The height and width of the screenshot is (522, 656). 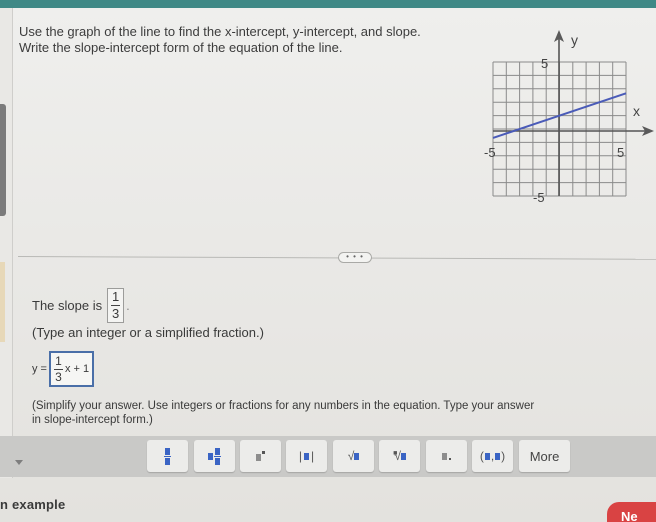 What do you see at coordinates (32, 504) in the screenshot?
I see `view-example-link: n example` at bounding box center [32, 504].